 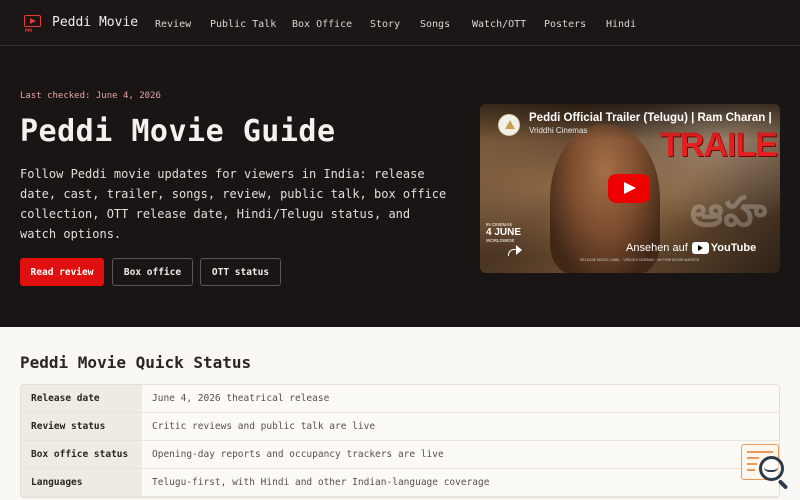 I want to click on release-date-badge: IN CINEMAS 4 JUNE WORLDWIDE, so click(x=503, y=232).